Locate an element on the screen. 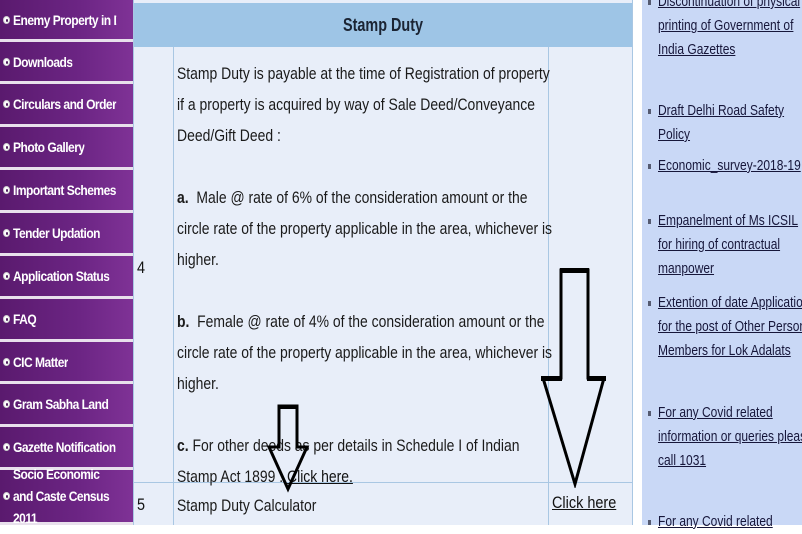  stamp-duty-calculator-link: Click here is located at coordinates (584, 503).